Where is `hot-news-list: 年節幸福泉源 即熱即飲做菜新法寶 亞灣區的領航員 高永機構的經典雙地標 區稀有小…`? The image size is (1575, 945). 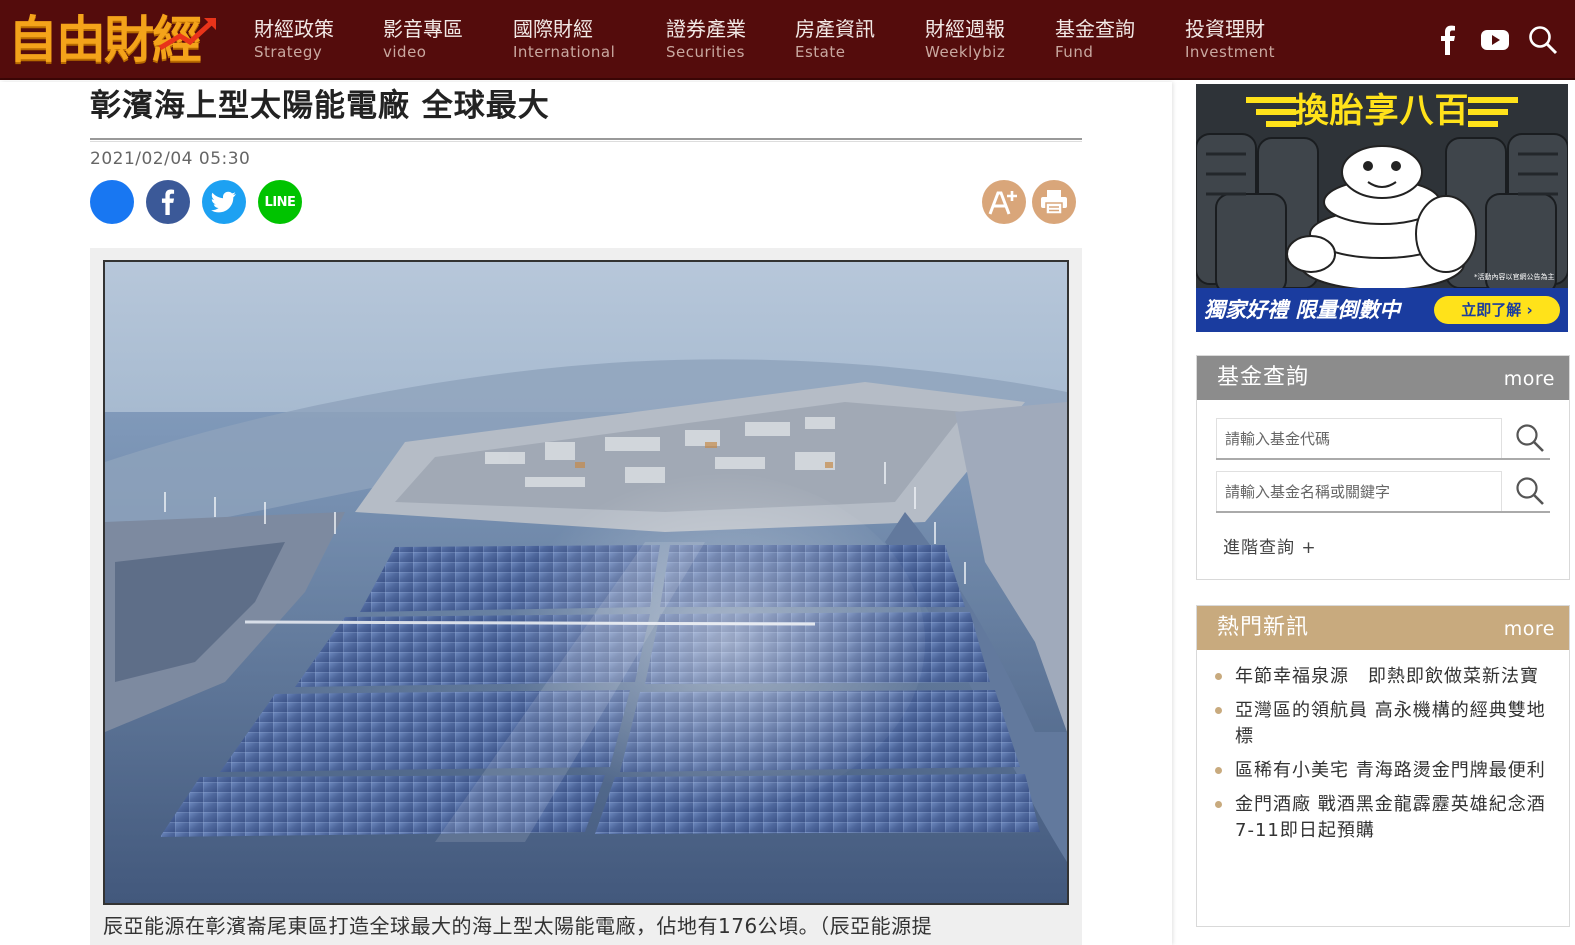 hot-news-list: 年節幸福泉源 即熱即飲做菜新法寶 亞灣區的領航員 高永機構的經典雙地標 區稀有小… is located at coordinates (1385, 758).